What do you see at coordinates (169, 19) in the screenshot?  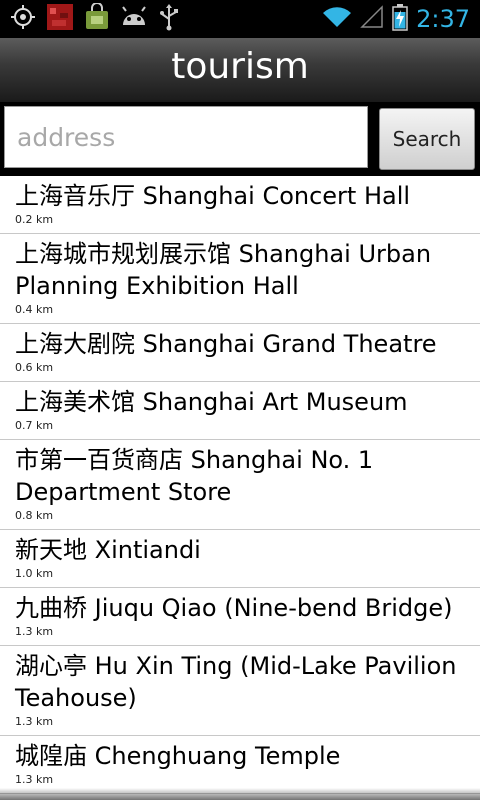 I see `usb-icon` at bounding box center [169, 19].